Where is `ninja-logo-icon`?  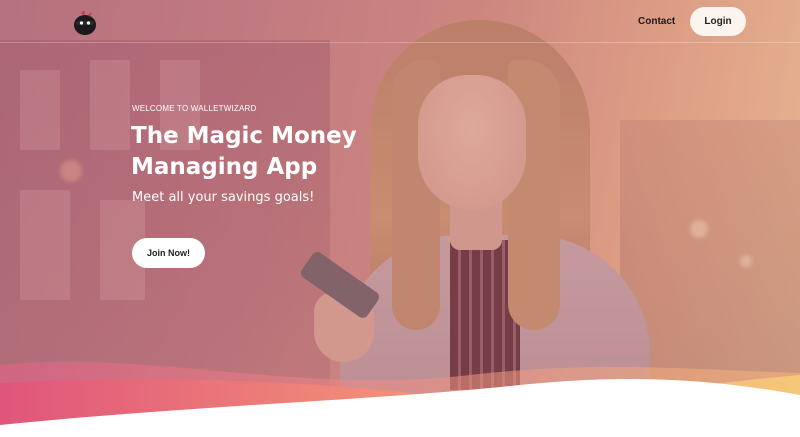 ninja-logo-icon is located at coordinates (85, 22).